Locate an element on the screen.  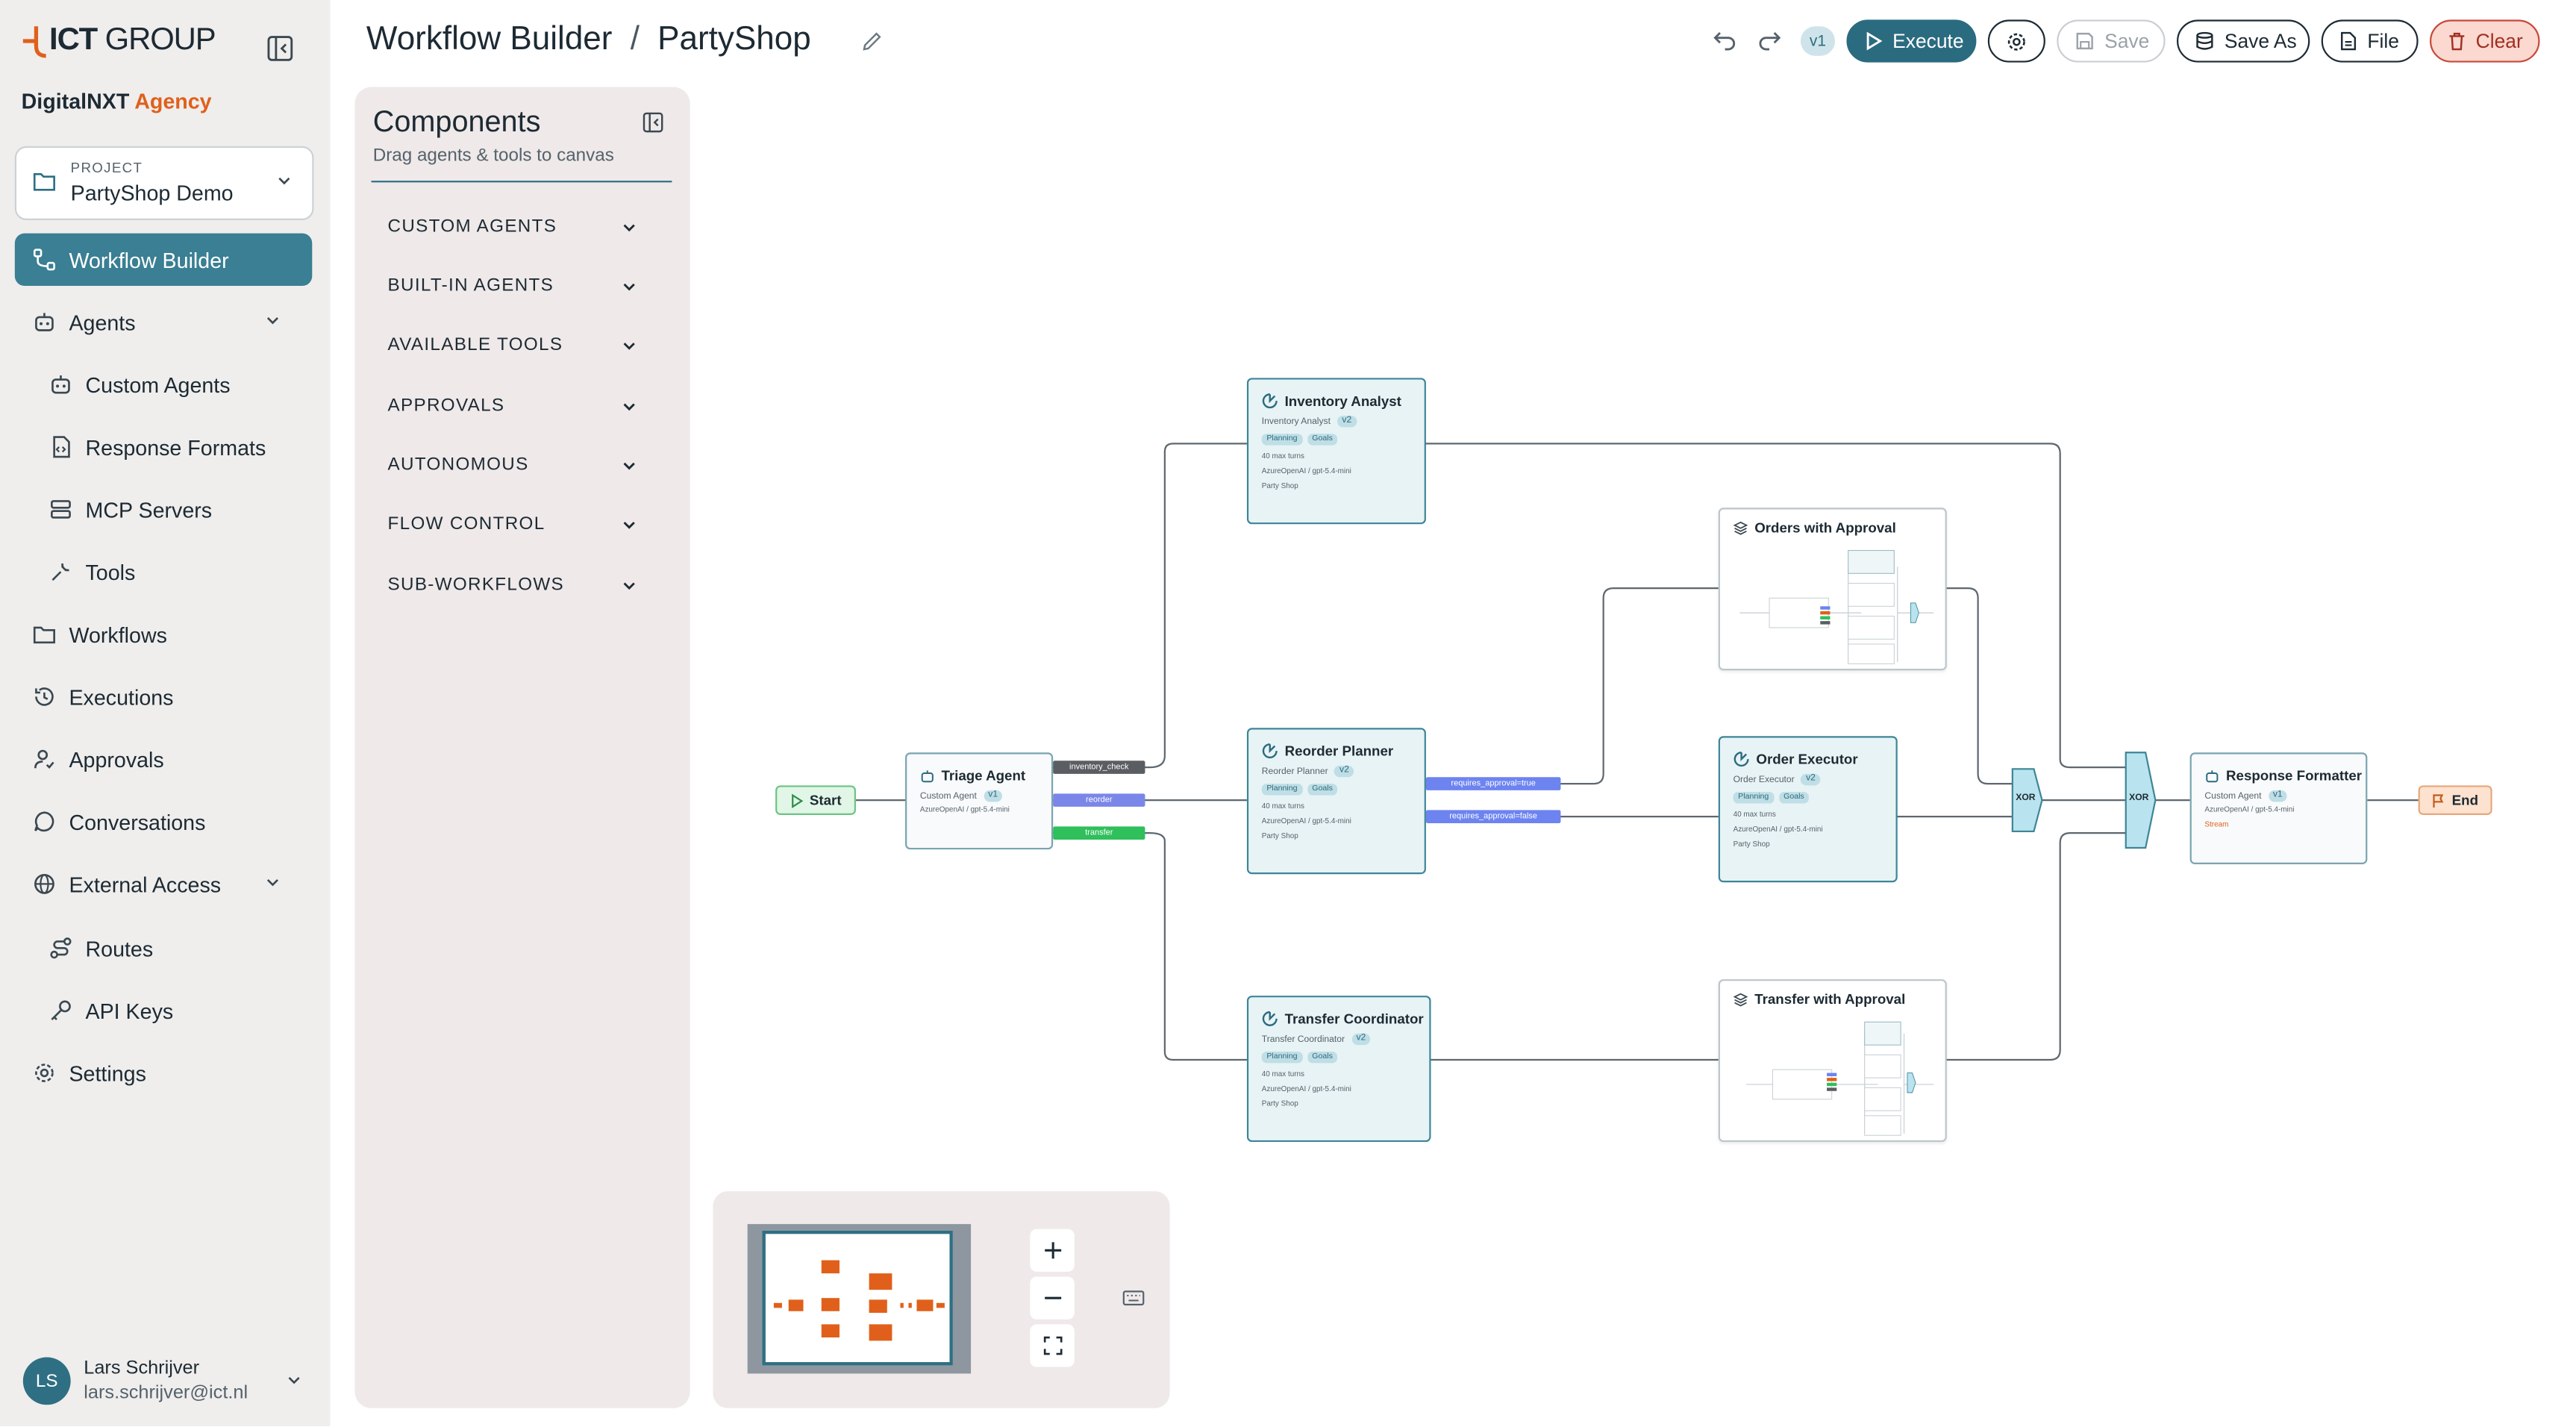
end-node: End is located at coordinates (2455, 800).